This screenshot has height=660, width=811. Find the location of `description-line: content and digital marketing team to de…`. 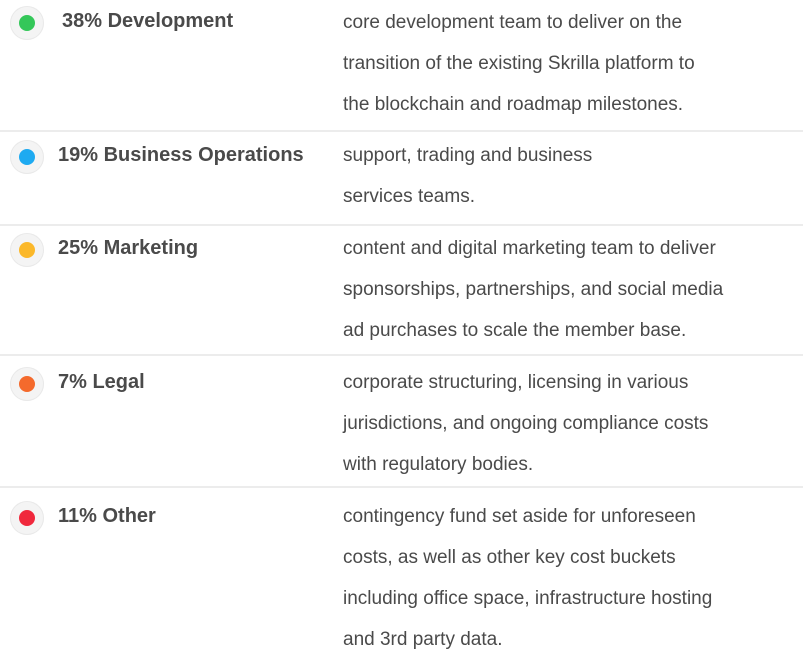

description-line: content and digital marketing team to de… is located at coordinates (529, 248).